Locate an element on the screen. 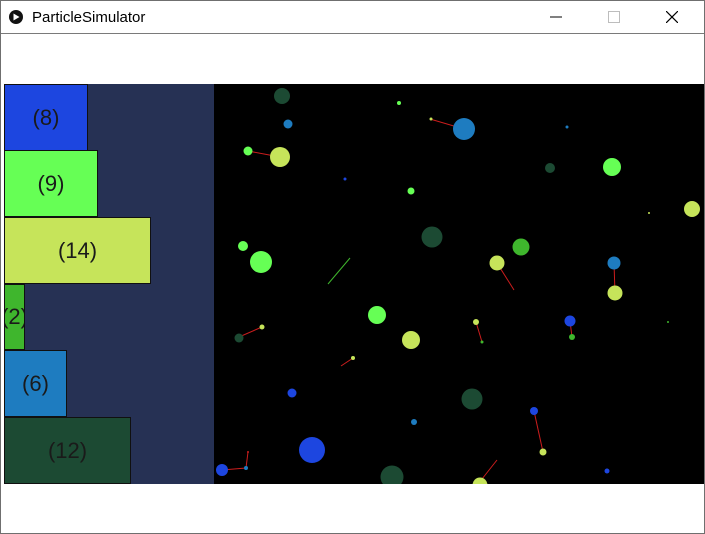 Image resolution: width=705 pixels, height=534 pixels. maximize-button is located at coordinates (614, 17).